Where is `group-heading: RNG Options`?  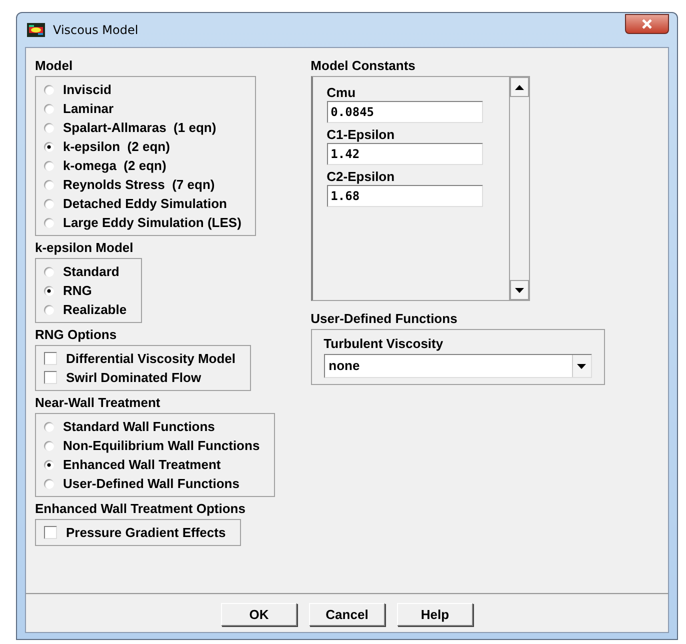 group-heading: RNG Options is located at coordinates (76, 335).